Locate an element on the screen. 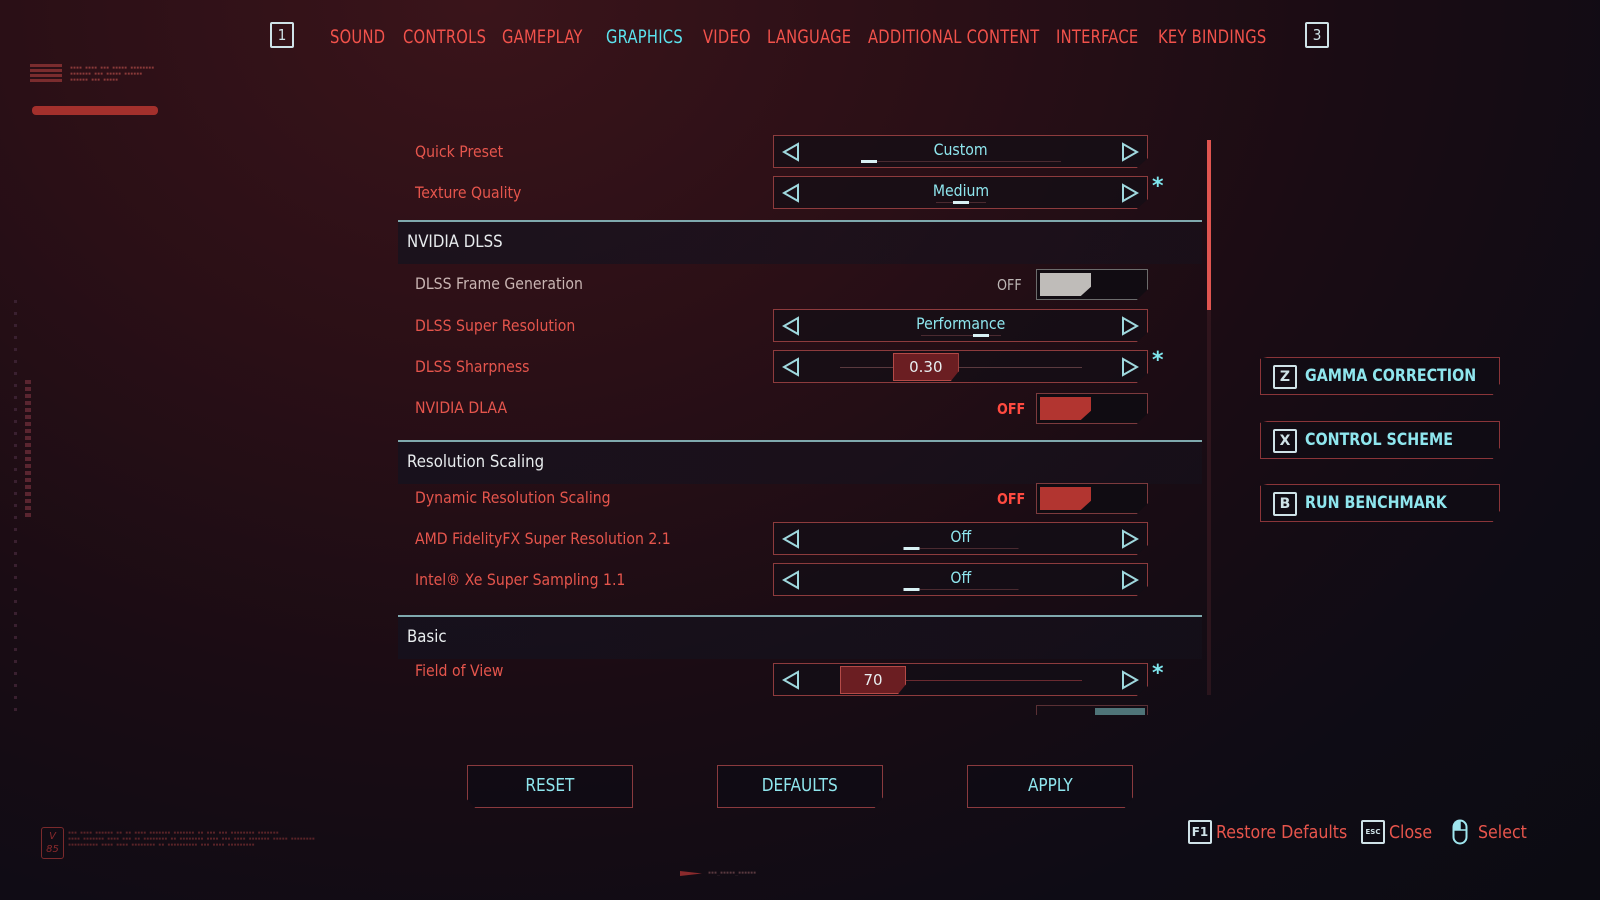 The width and height of the screenshot is (1600, 900). restore-defaults-hint: F1 Restore Defaults is located at coordinates (1276, 832).